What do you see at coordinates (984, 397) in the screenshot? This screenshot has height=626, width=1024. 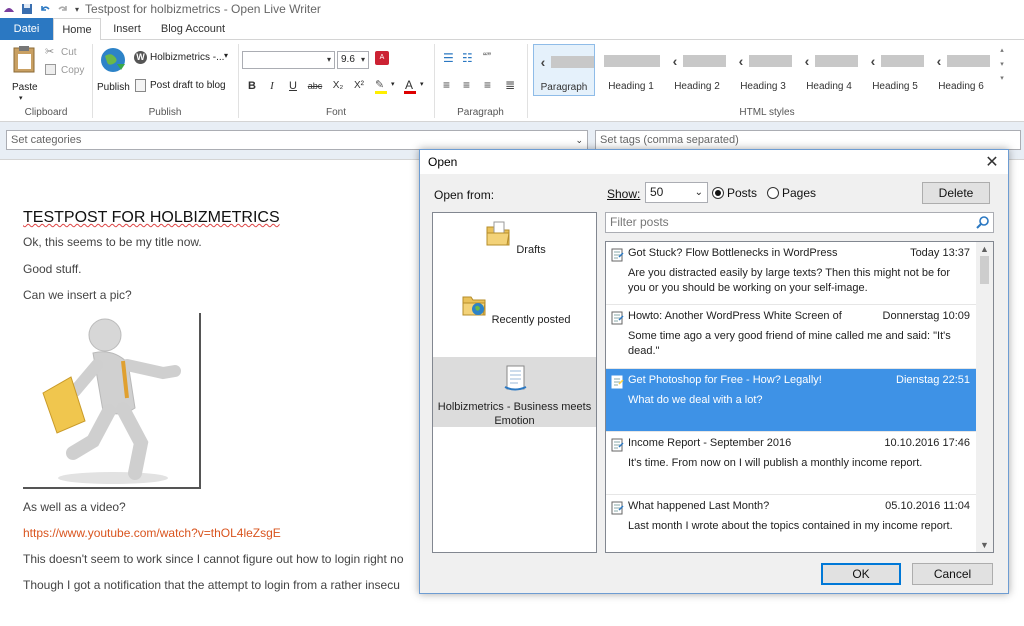 I see `posts-scrollbar: ▲ ▼` at bounding box center [984, 397].